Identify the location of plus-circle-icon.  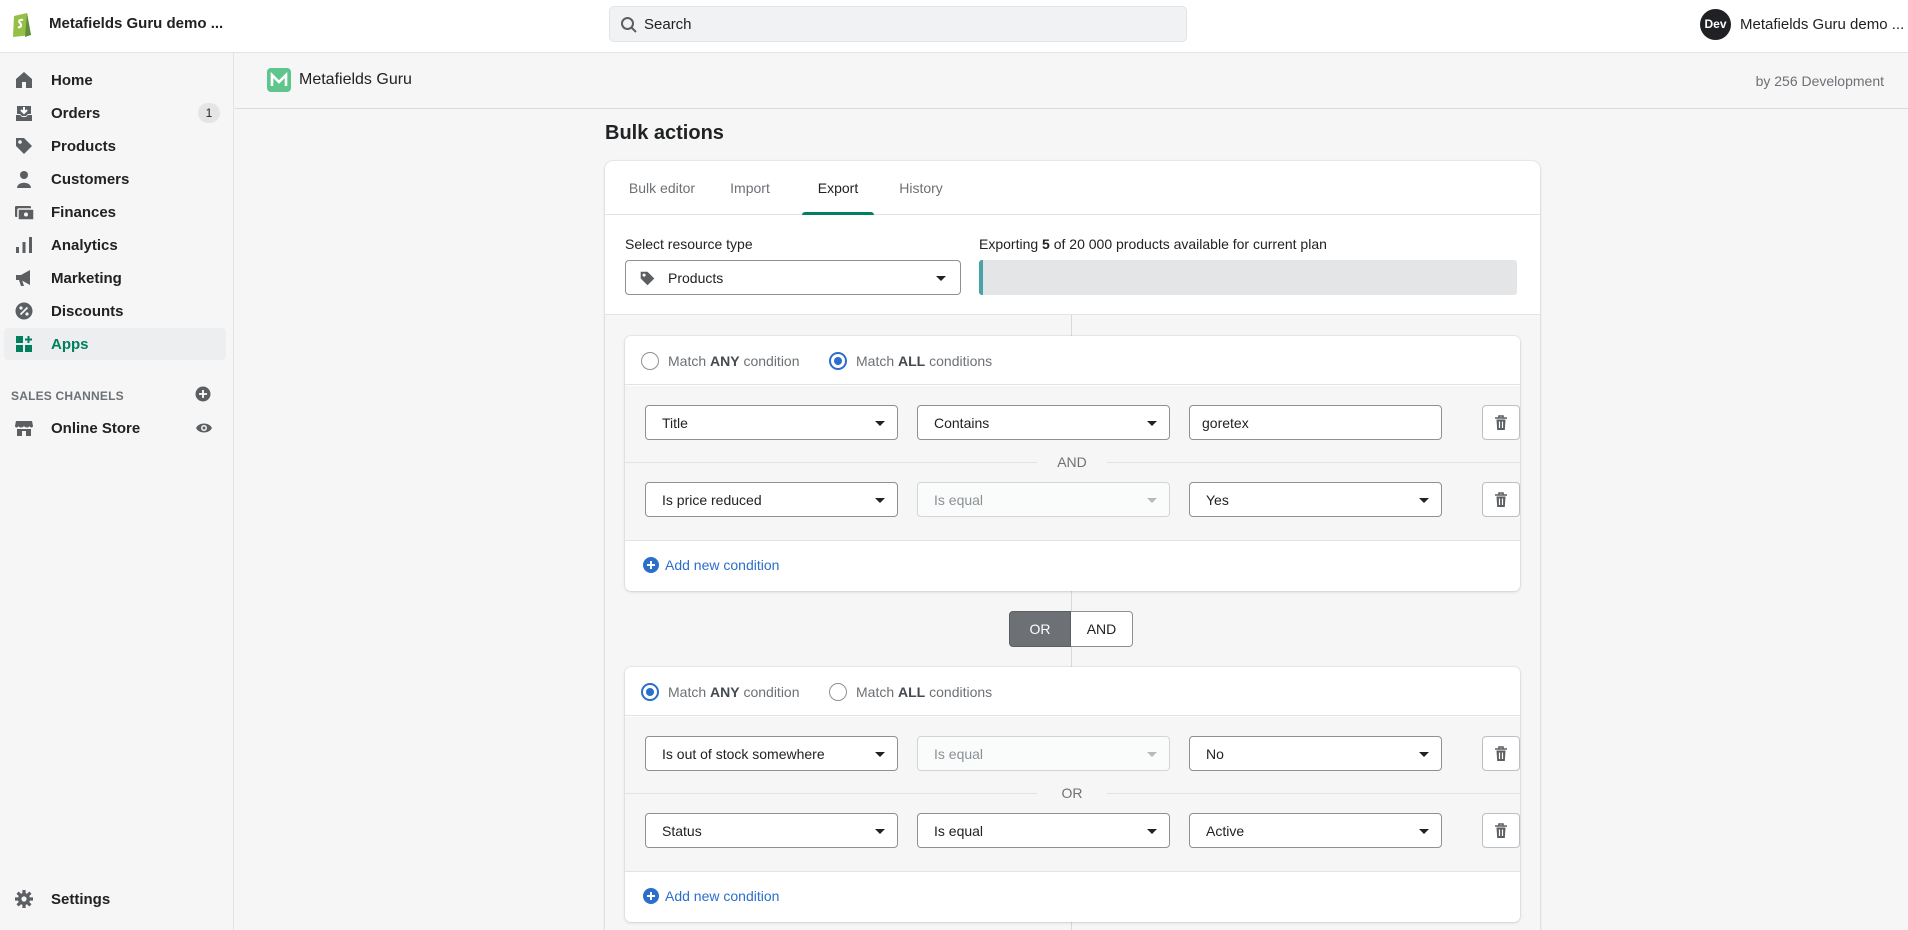
(651, 565).